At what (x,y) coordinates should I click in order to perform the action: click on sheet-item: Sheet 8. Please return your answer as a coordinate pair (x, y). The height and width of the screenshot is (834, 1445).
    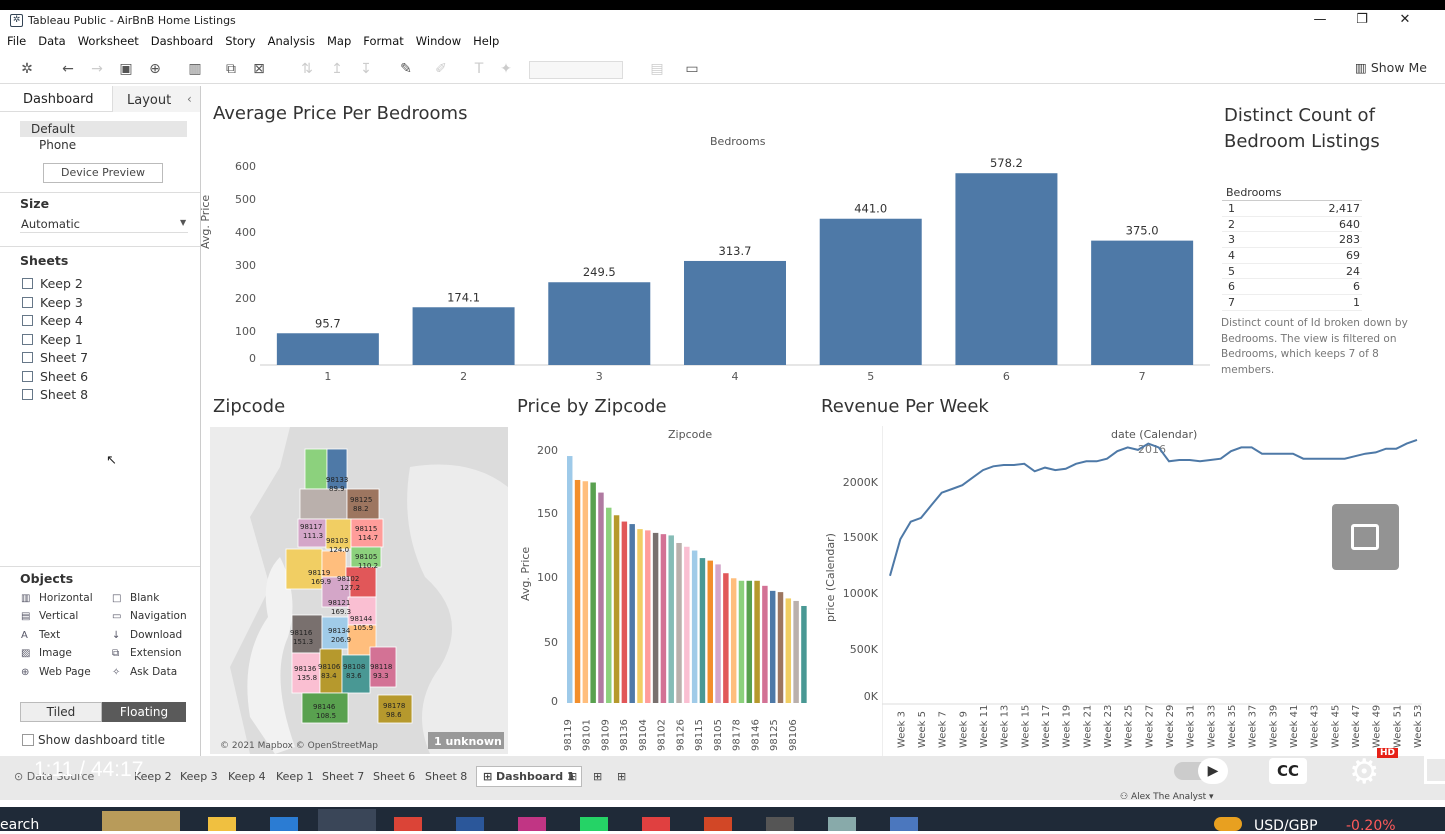
    Looking at the image, I should click on (55, 394).